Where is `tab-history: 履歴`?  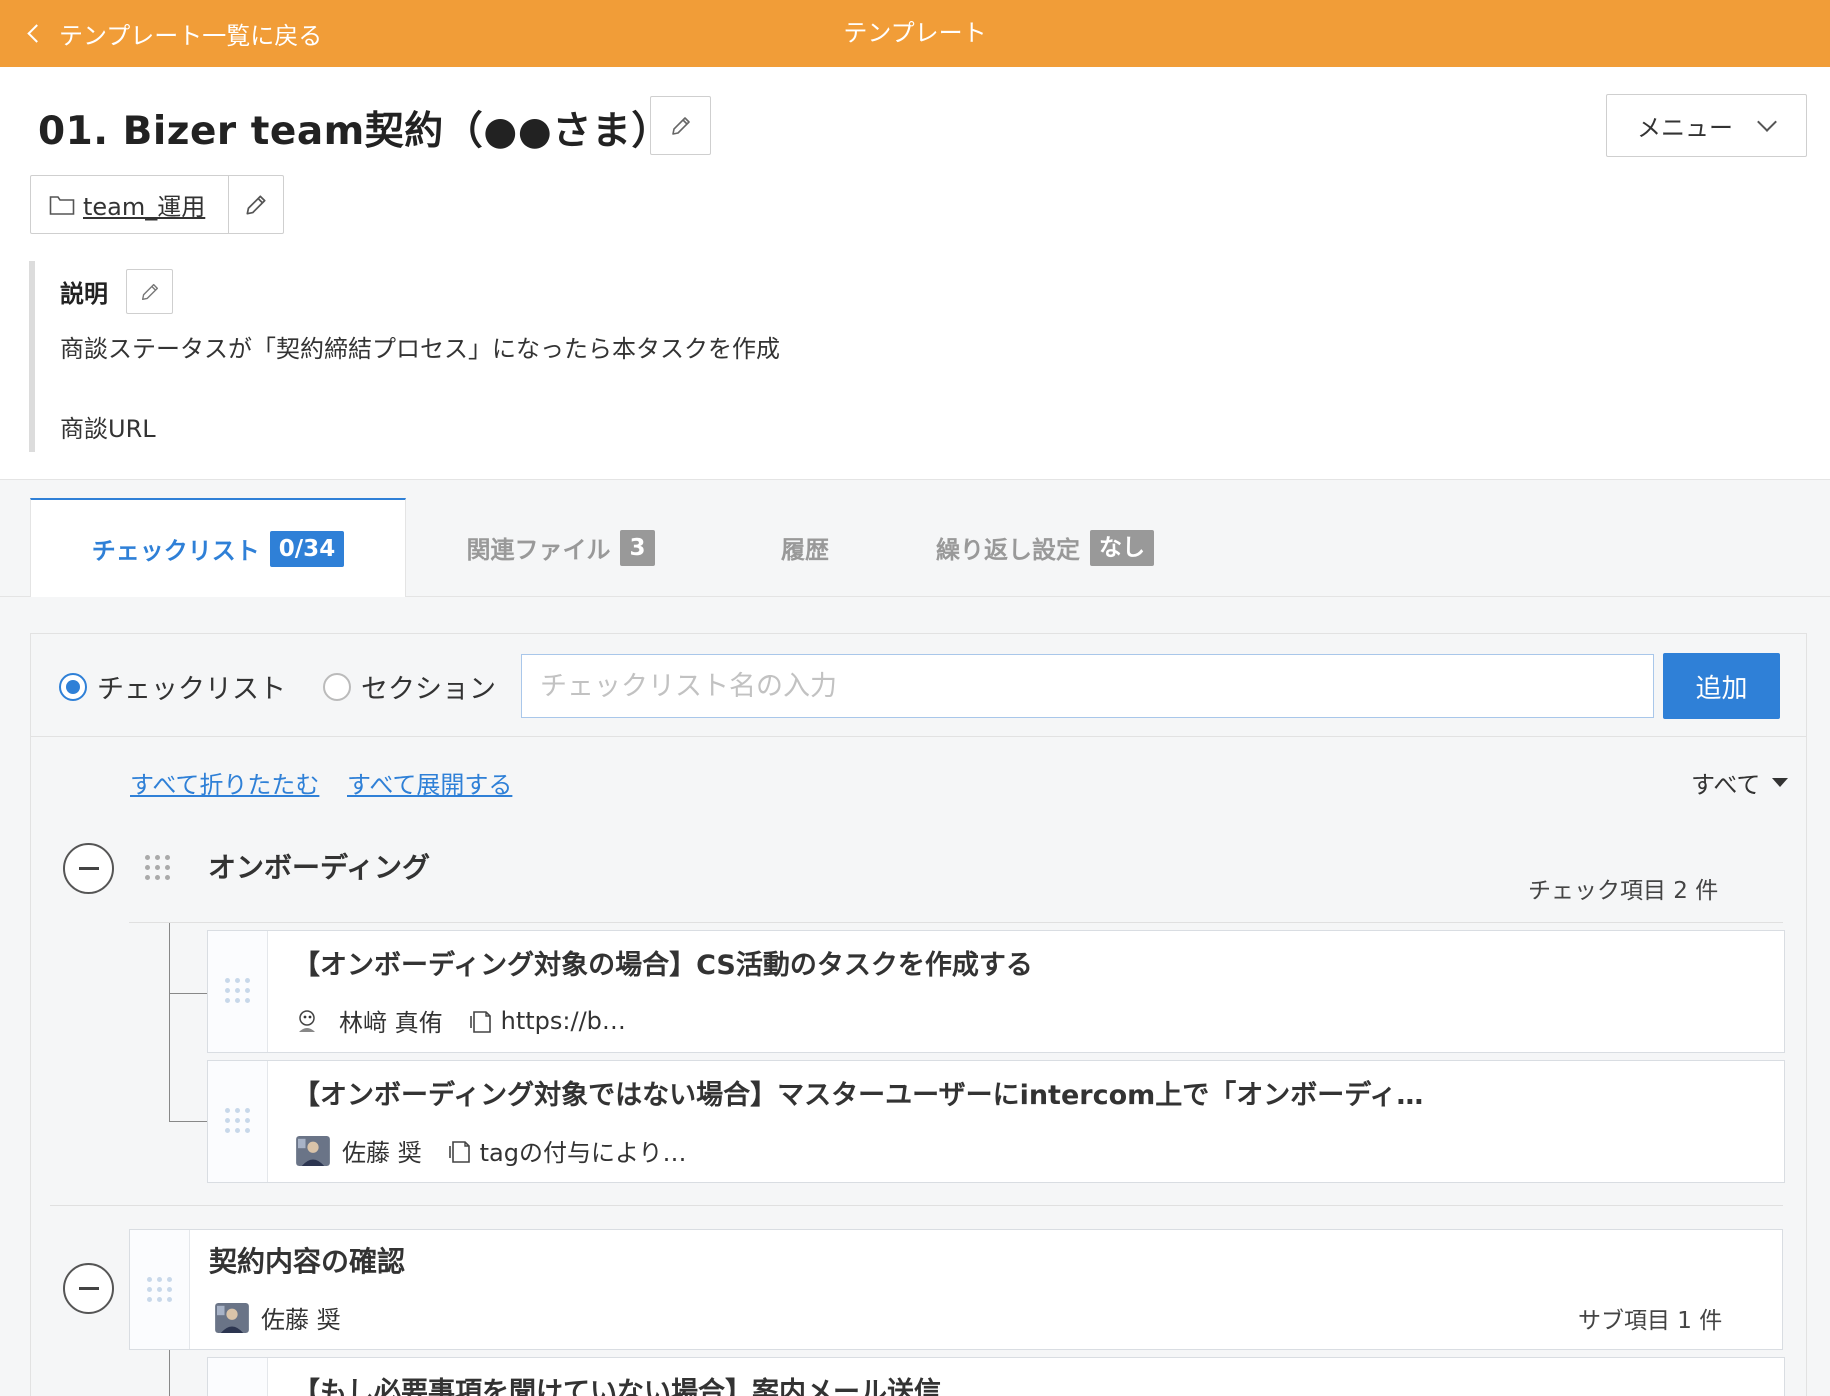
tab-history: 履歴 is located at coordinates (805, 547).